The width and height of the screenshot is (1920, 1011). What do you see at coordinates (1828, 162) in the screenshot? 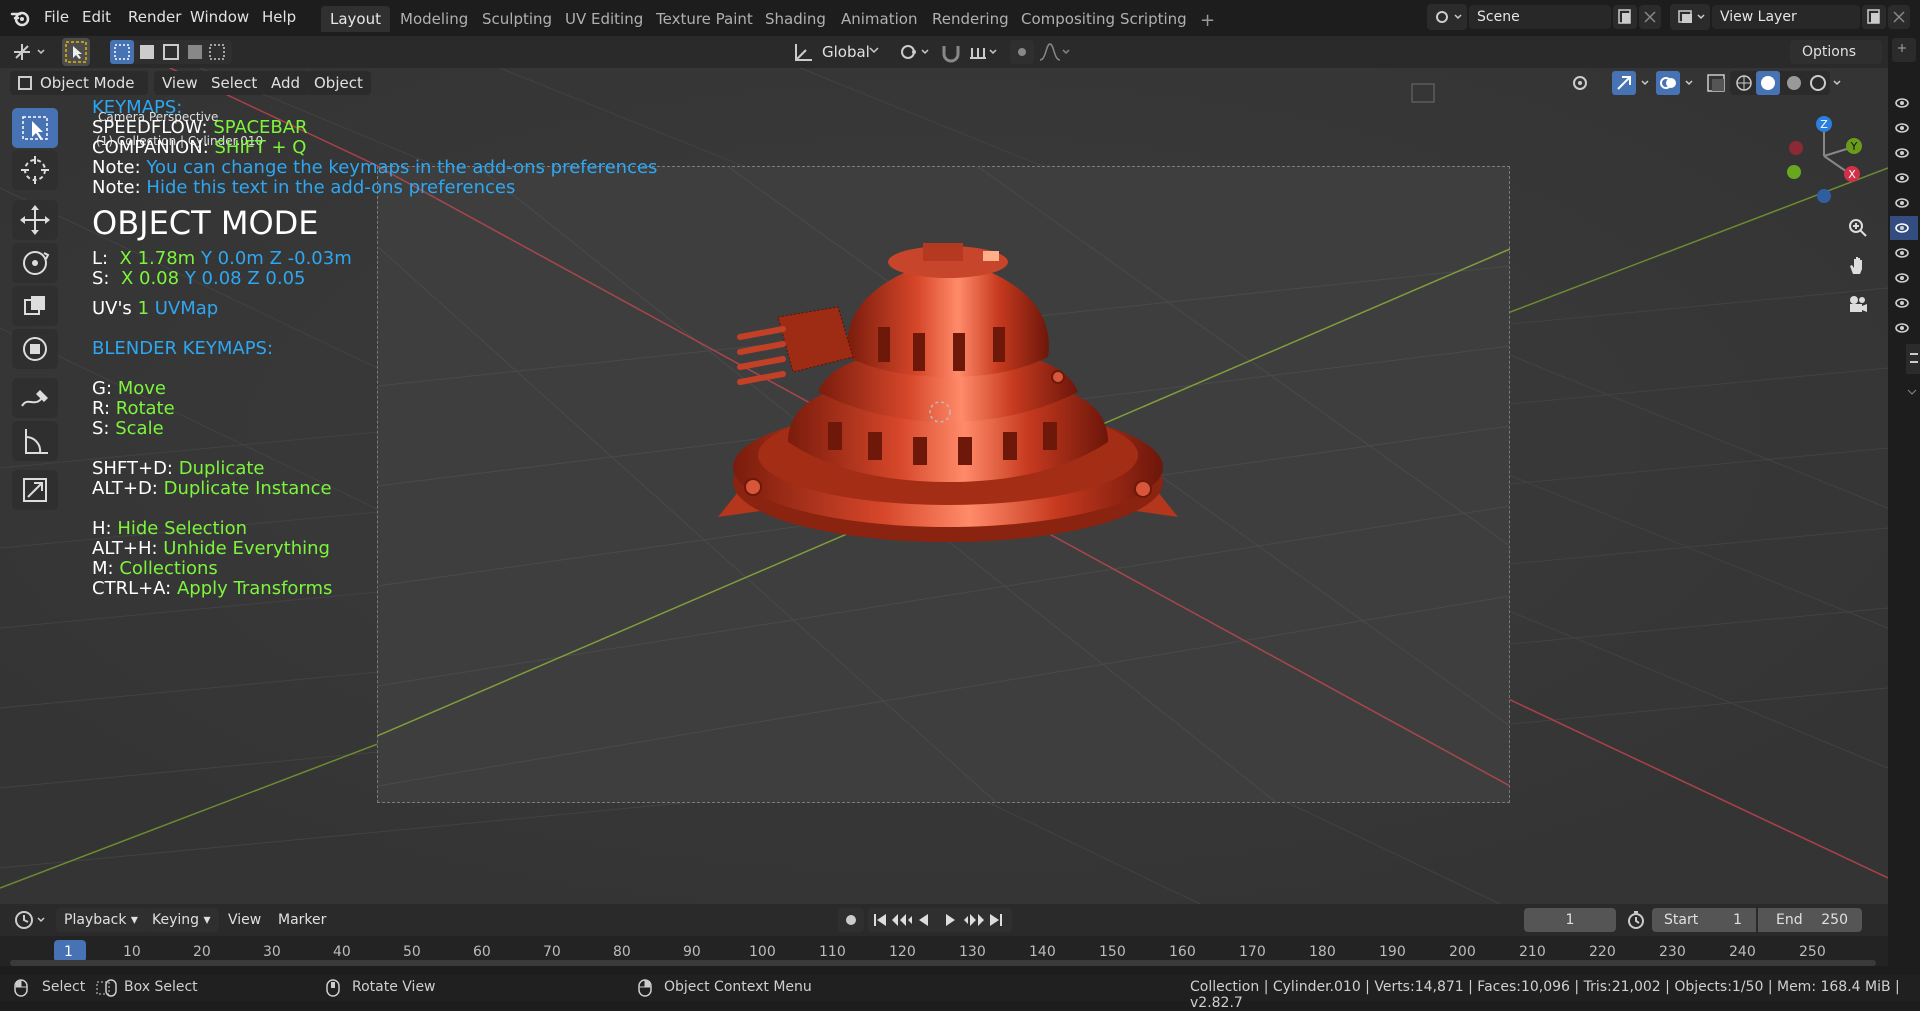
I see `navigation-gizmo: Z Y X` at bounding box center [1828, 162].